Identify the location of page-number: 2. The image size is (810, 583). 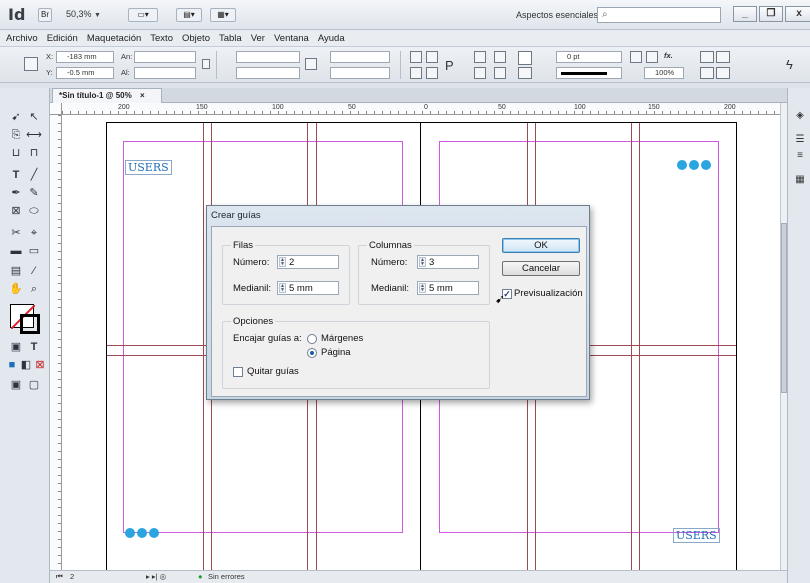
(72, 576).